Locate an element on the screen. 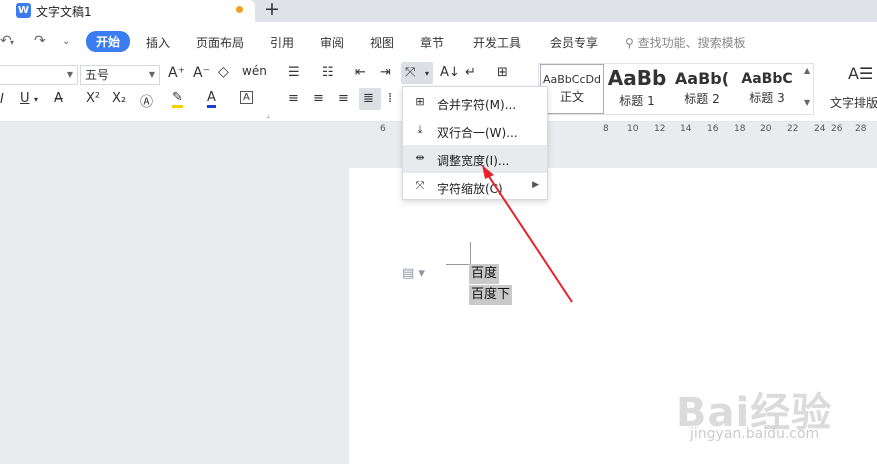 The height and width of the screenshot is (464, 877). watermark-url: jingyan.baidu.com is located at coordinates (755, 434).